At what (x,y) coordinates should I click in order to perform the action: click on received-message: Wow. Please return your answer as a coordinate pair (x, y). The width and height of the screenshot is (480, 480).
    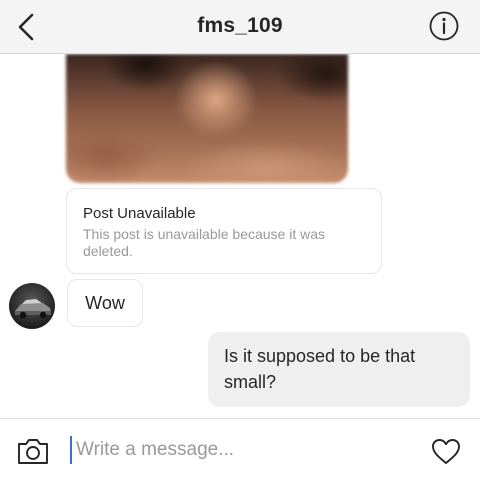
    Looking at the image, I should click on (105, 303).